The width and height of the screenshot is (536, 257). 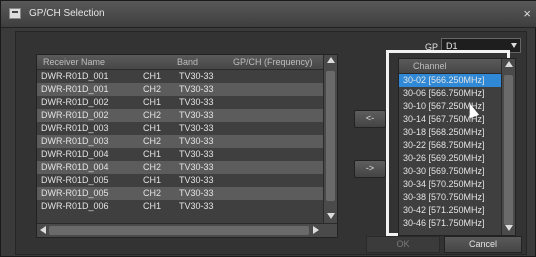 I want to click on channel-list-scrollbar, so click(x=508, y=147).